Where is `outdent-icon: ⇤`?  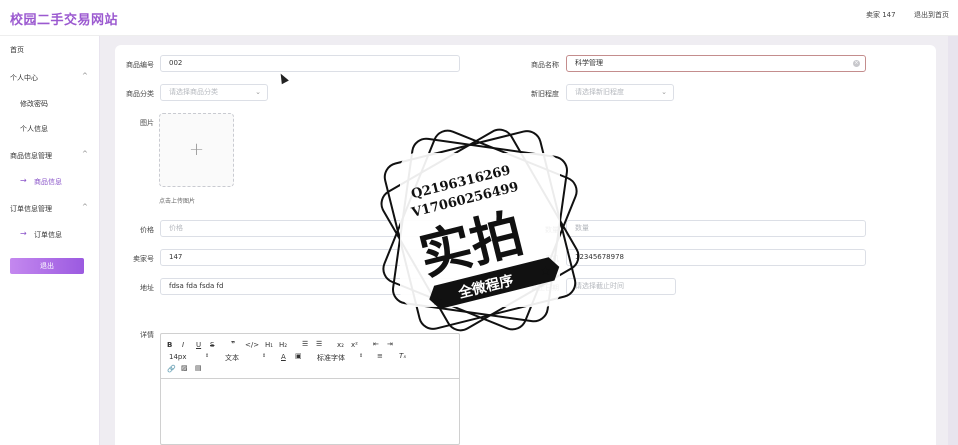
outdent-icon: ⇤ is located at coordinates (376, 344).